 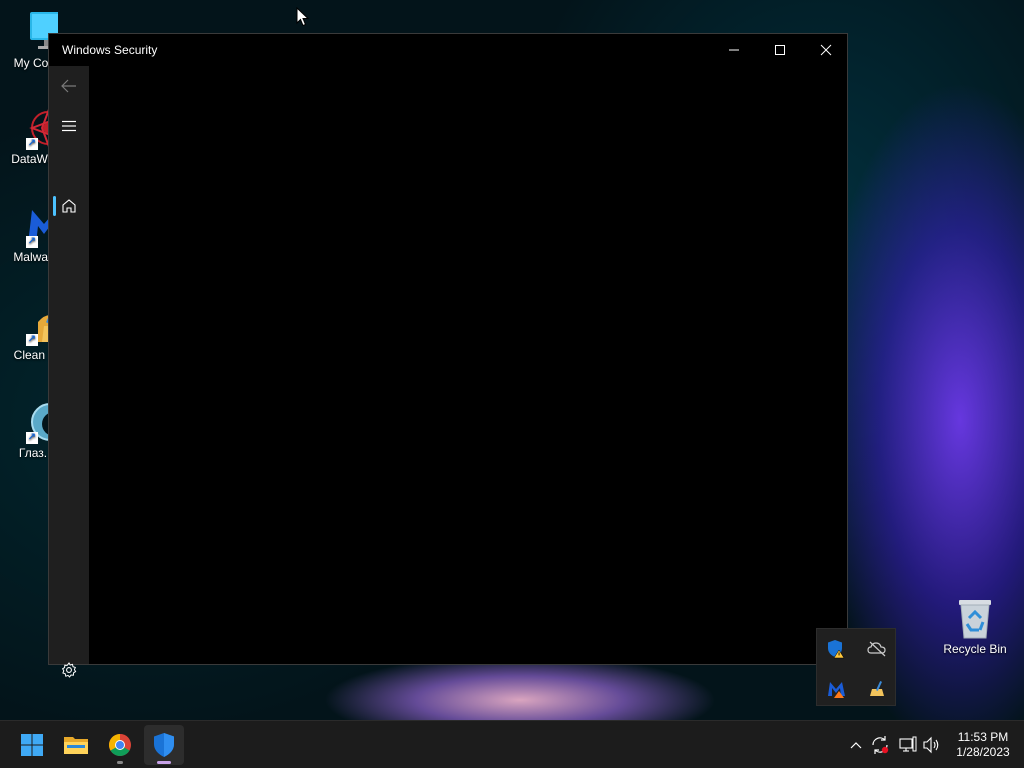 I want to click on tray-icon-clean-master, so click(x=877, y=689).